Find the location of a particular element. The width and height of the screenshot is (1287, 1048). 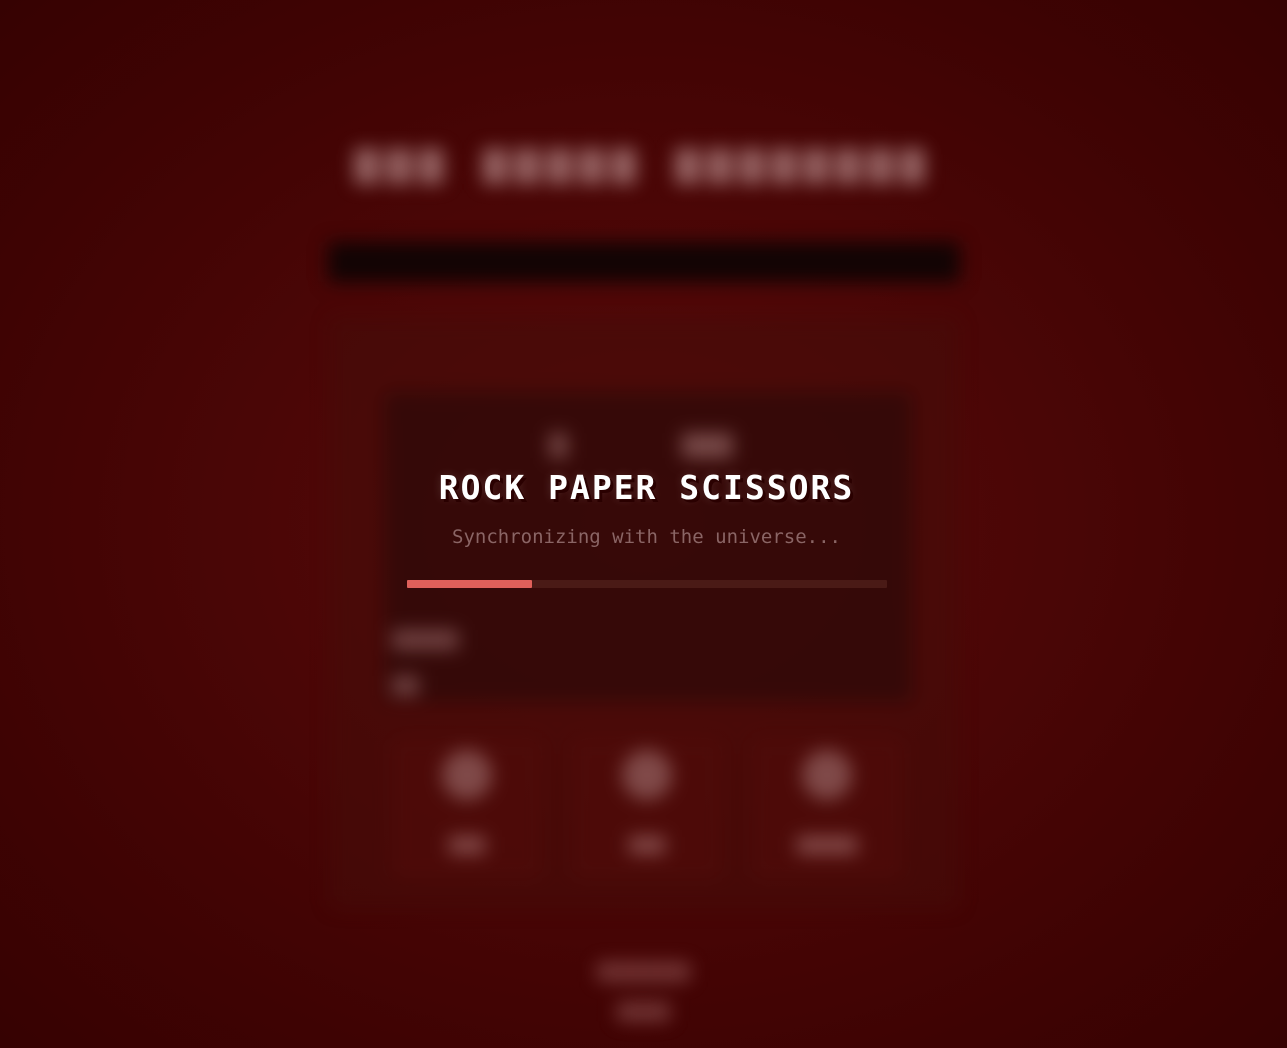

loading-progress-fill is located at coordinates (469, 584).